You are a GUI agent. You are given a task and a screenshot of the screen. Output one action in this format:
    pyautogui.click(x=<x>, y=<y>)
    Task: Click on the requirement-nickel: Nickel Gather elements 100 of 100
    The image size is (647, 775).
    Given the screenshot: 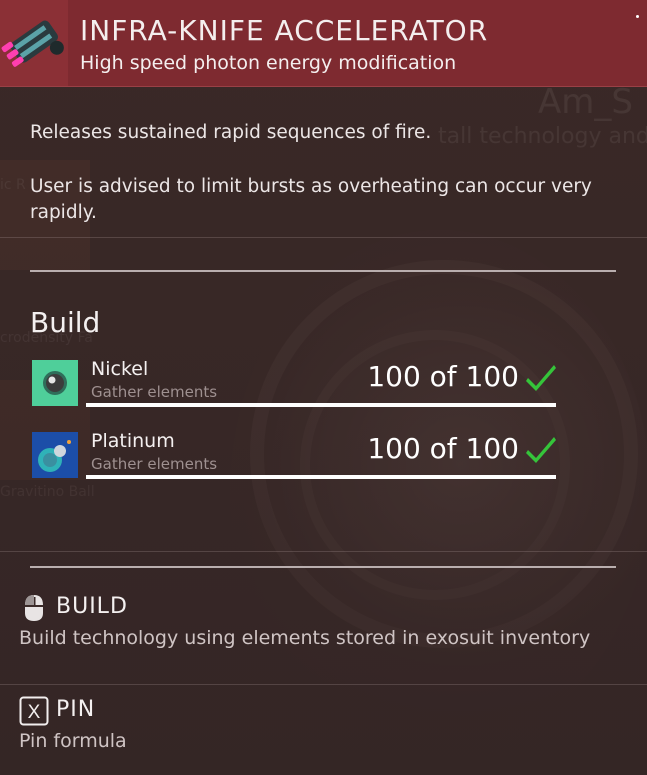 What is the action you would take?
    pyautogui.click(x=294, y=385)
    